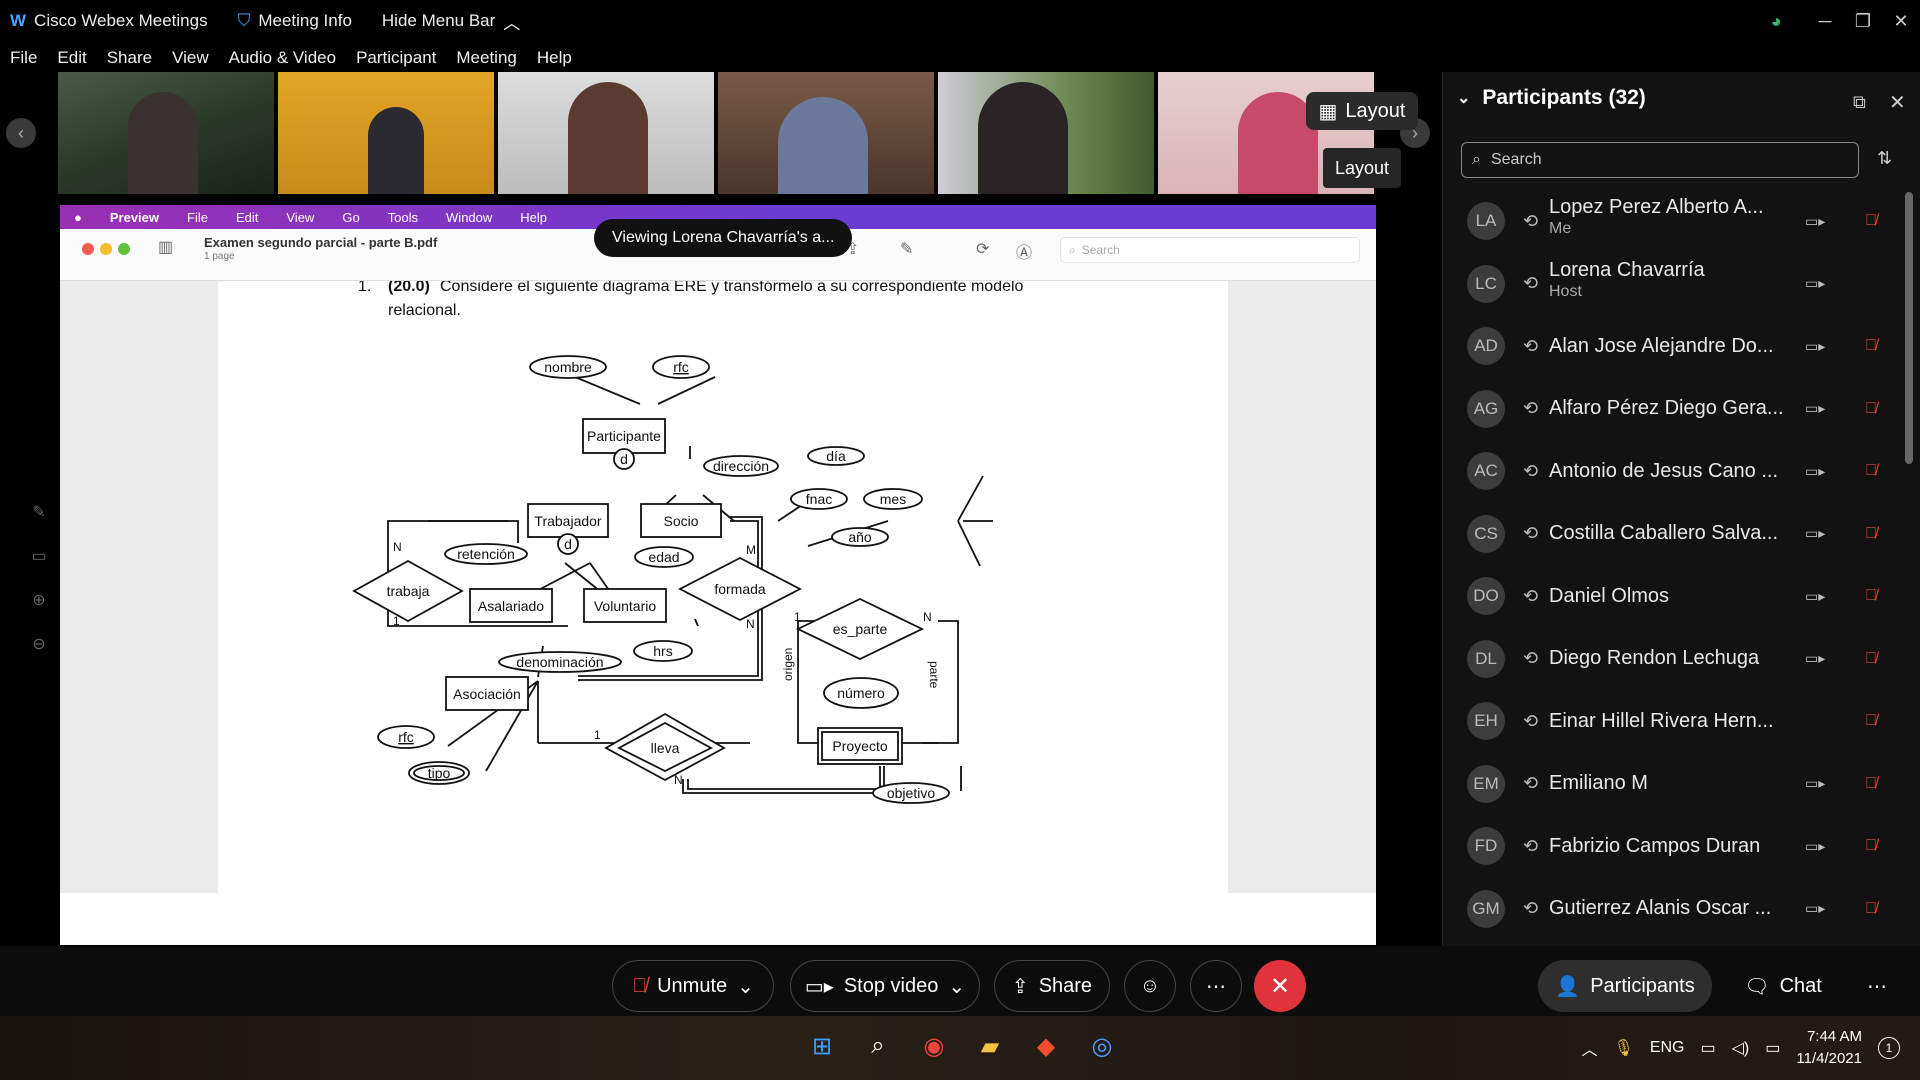 The width and height of the screenshot is (1920, 1080). Describe the element at coordinates (1565, 291) in the screenshot. I see `participant-role: Host` at that location.